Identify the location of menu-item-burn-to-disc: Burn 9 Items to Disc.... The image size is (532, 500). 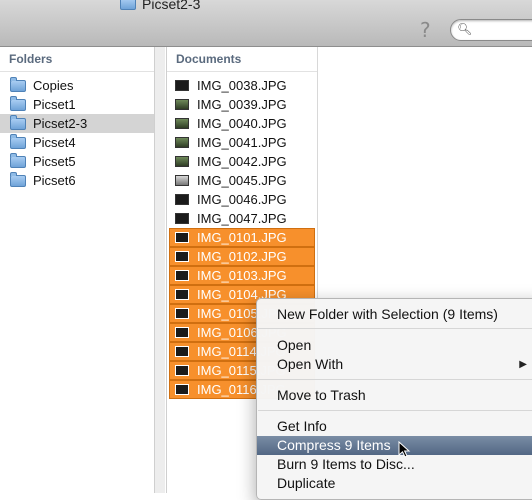
(394, 464).